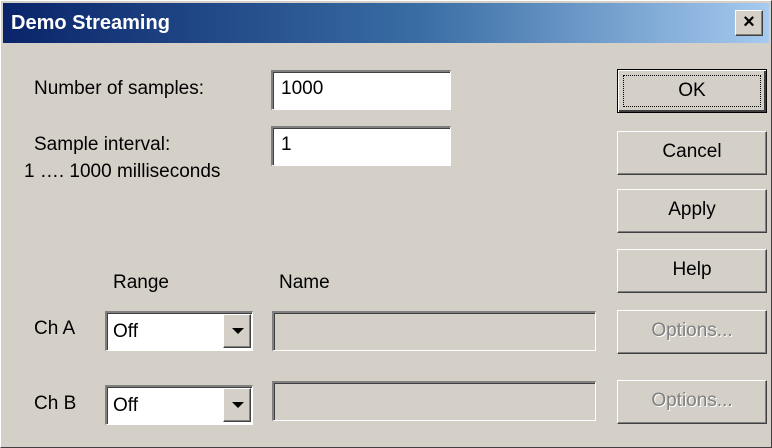 This screenshot has height=448, width=772. I want to click on name-header: Name, so click(304, 282).